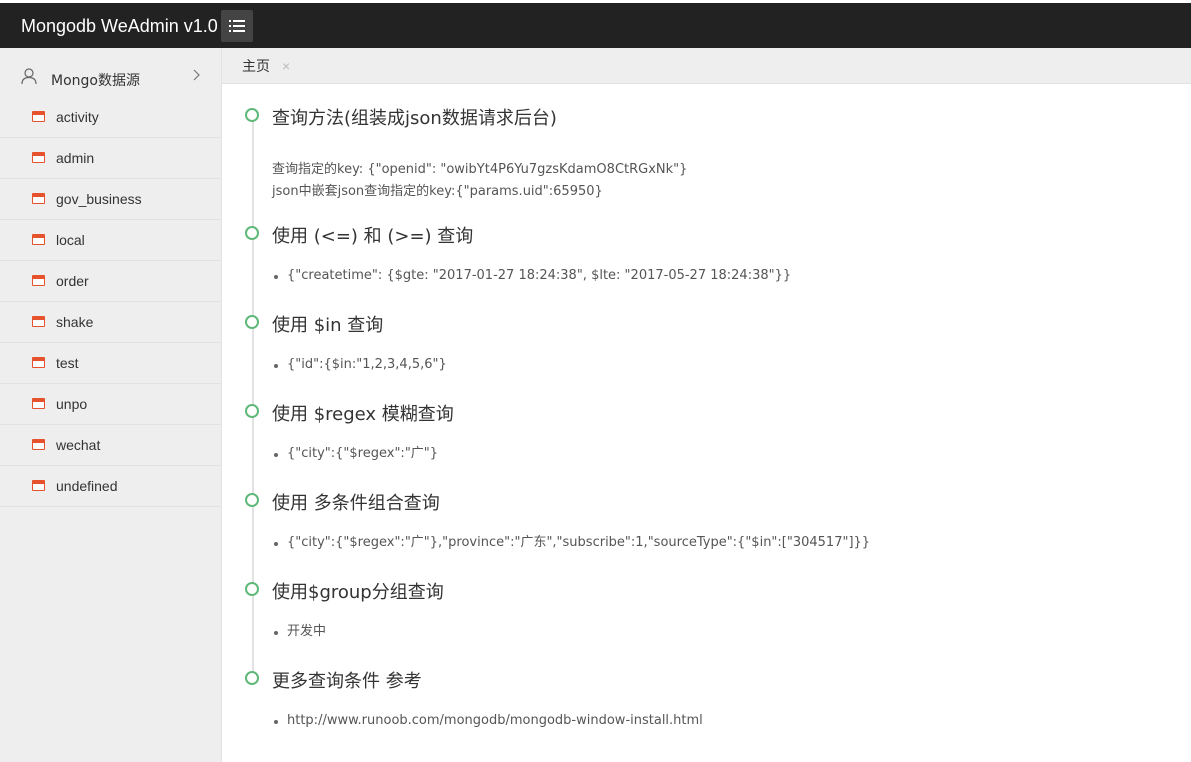  I want to click on sidebar-item-local: local, so click(110, 240).